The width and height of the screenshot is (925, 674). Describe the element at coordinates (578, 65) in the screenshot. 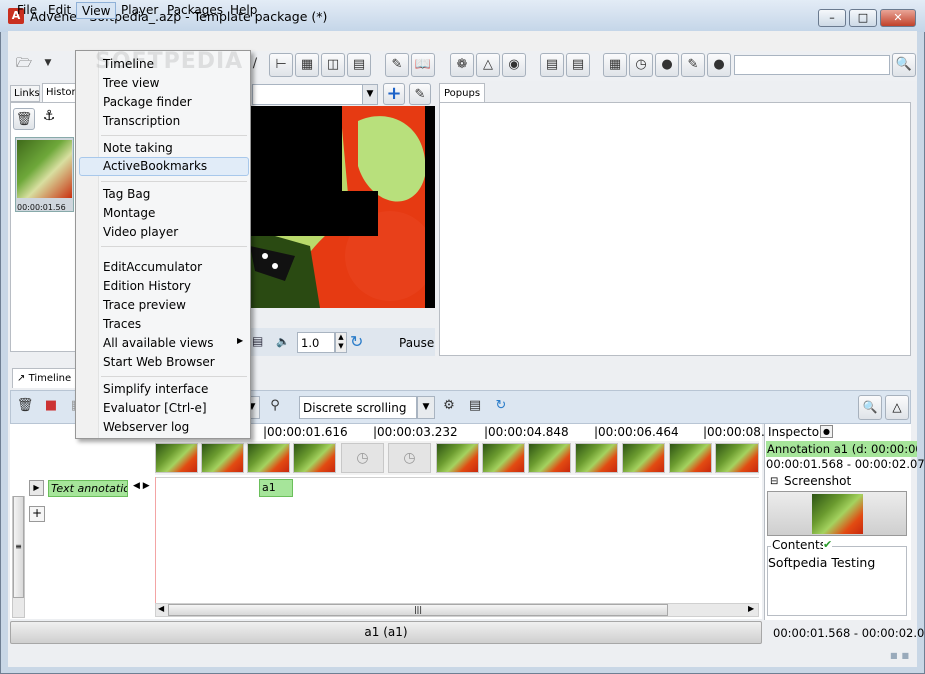

I see `document-icon: ▤` at that location.